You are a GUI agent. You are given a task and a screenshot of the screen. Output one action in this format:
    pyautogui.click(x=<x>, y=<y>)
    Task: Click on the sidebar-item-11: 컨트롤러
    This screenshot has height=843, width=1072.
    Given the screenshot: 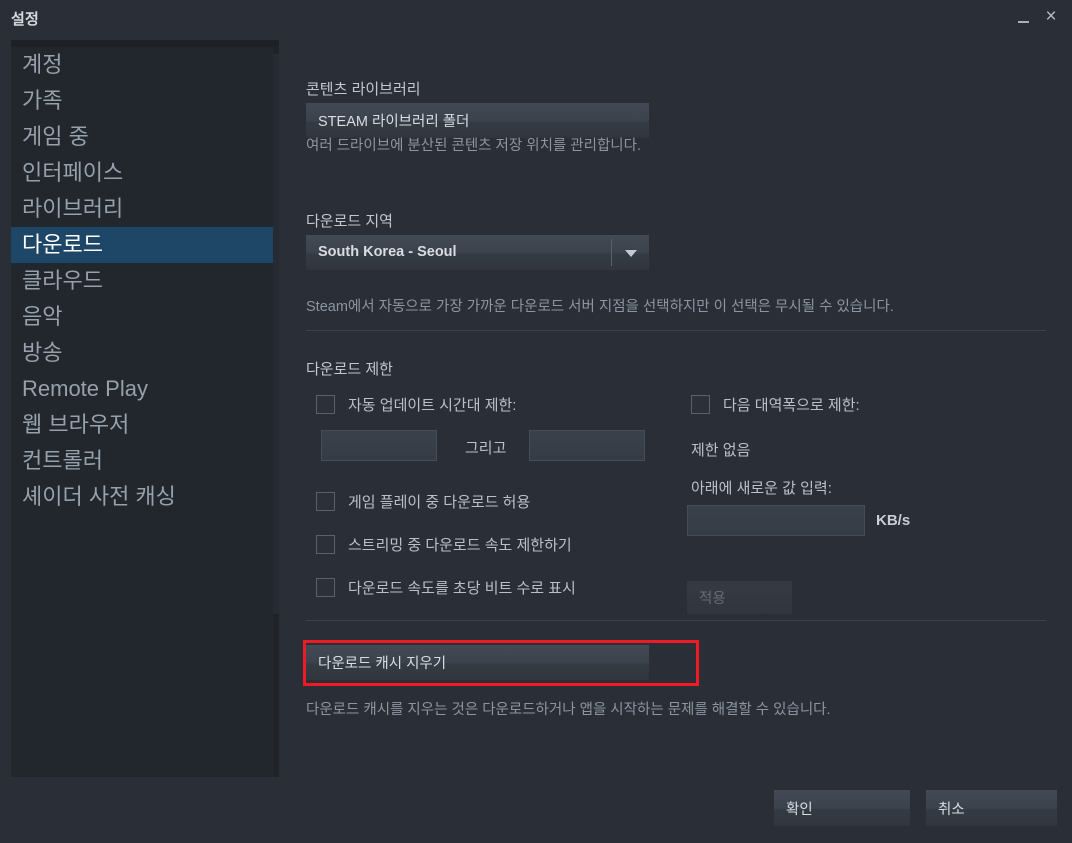 What is the action you would take?
    pyautogui.click(x=145, y=461)
    